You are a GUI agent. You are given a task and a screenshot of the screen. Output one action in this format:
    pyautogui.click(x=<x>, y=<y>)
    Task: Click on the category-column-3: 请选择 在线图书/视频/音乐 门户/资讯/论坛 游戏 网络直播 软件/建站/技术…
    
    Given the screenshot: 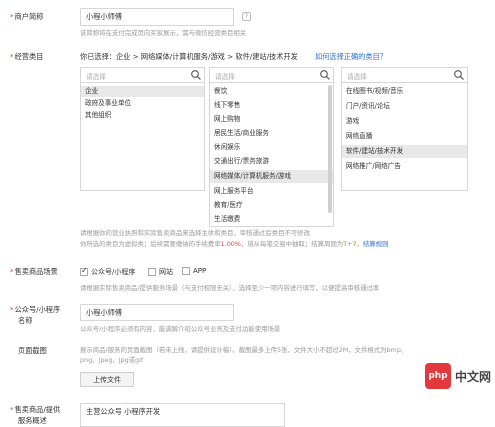 What is the action you would take?
    pyautogui.click(x=404, y=129)
    